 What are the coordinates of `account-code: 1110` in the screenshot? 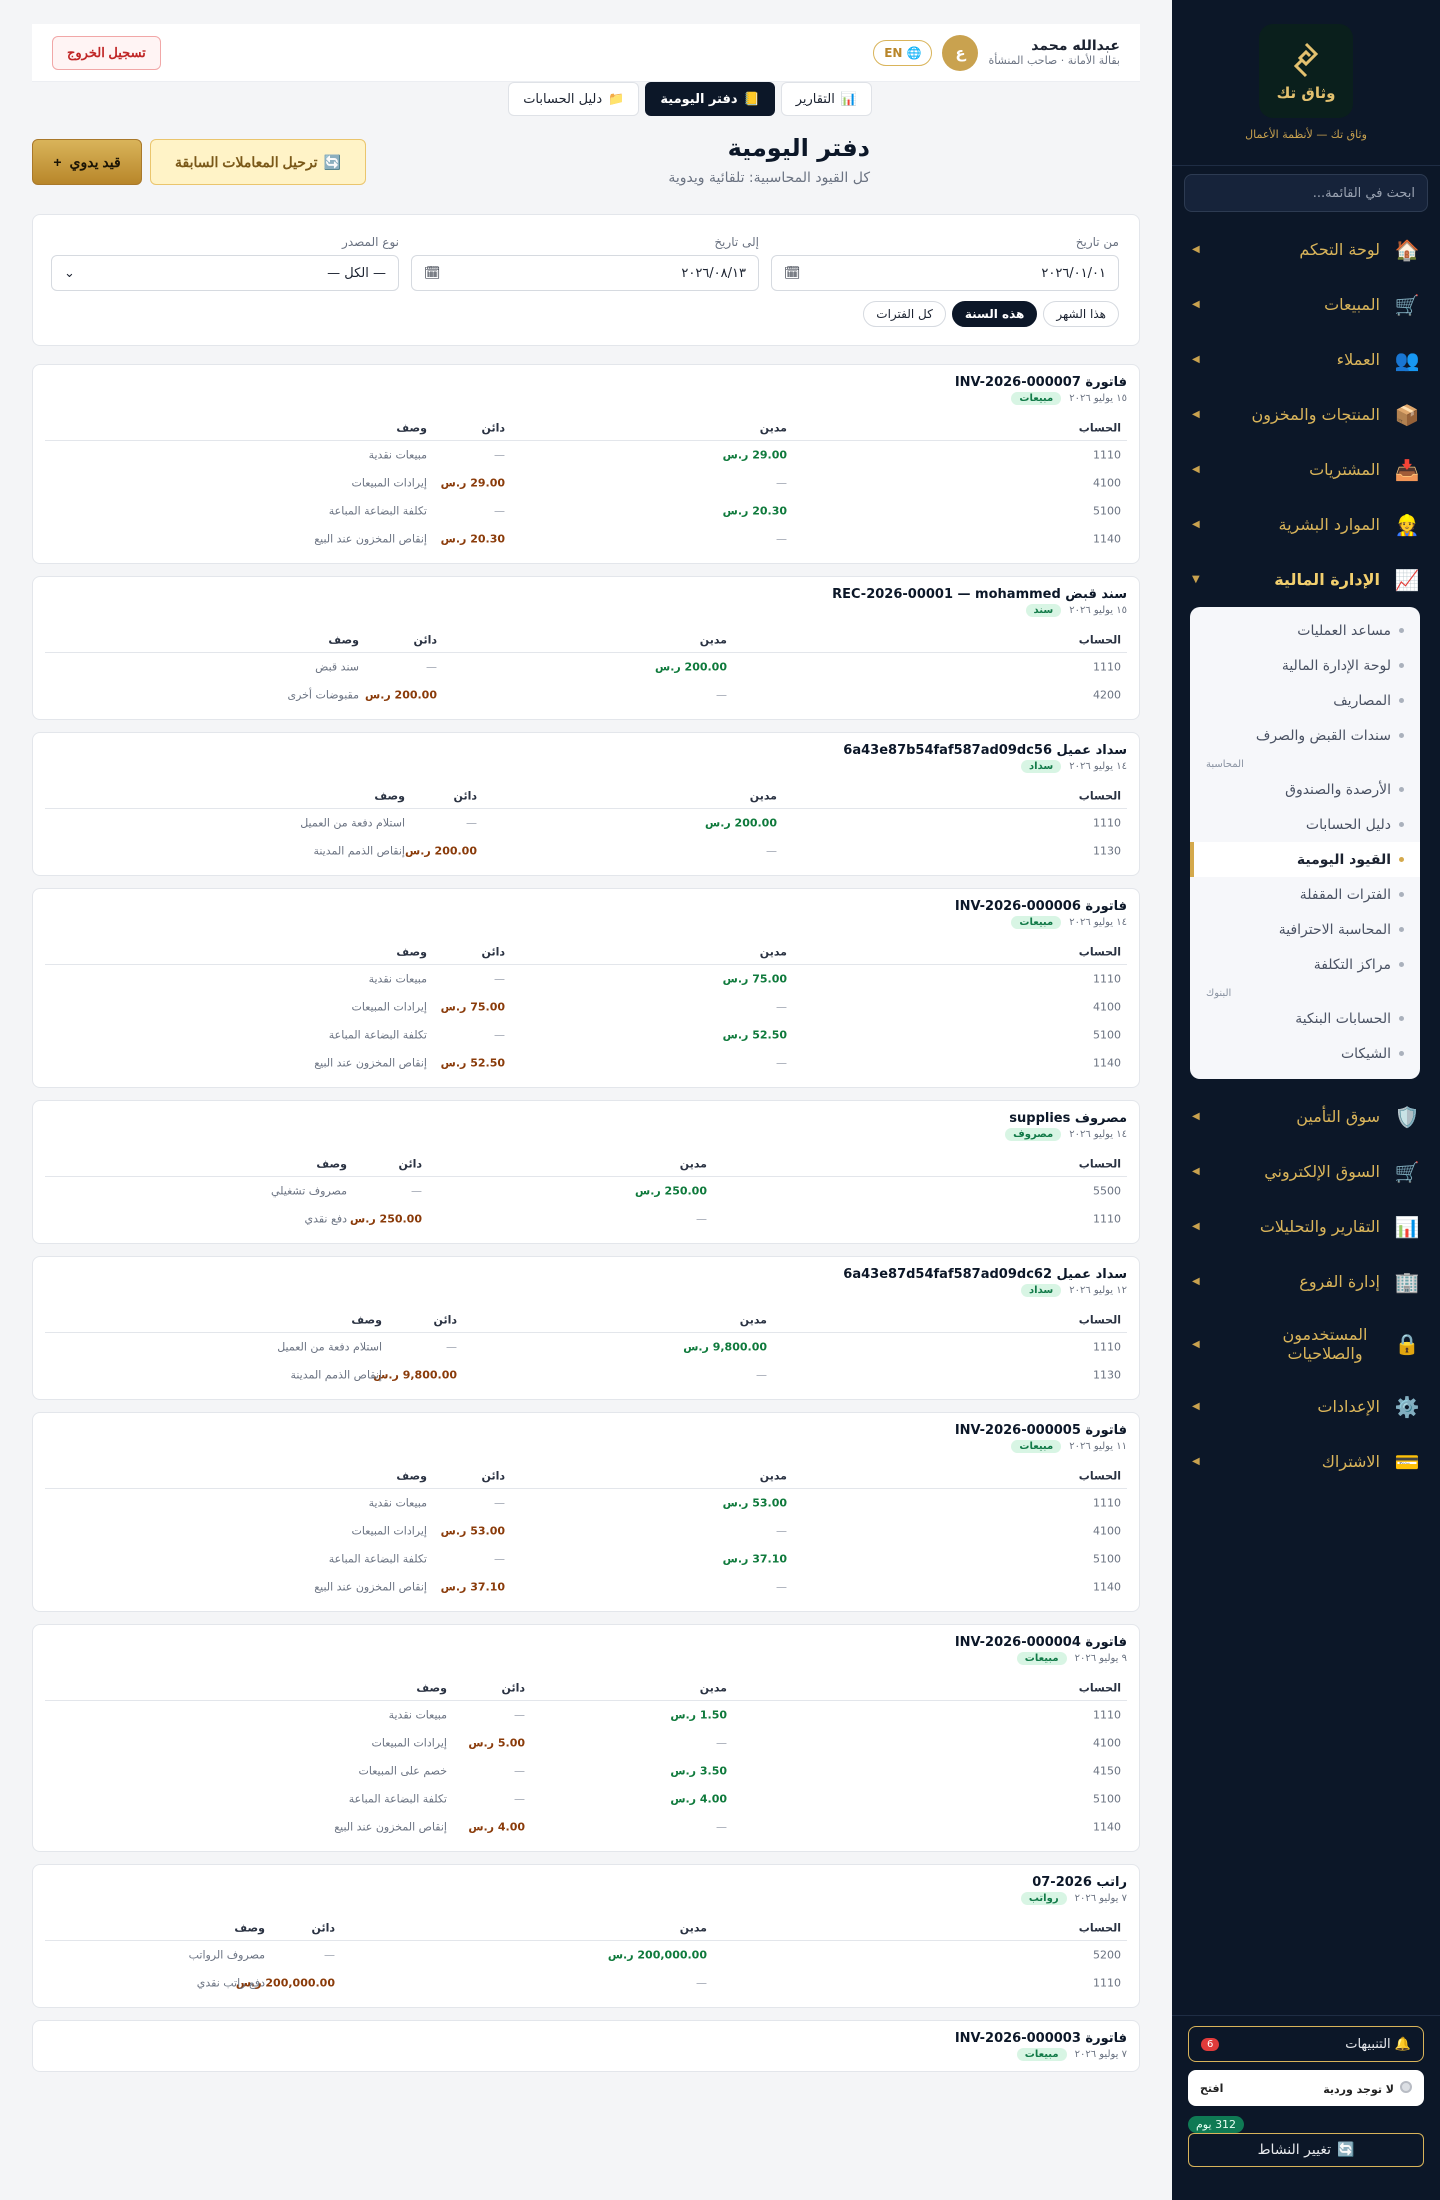 It's located at (1107, 1503).